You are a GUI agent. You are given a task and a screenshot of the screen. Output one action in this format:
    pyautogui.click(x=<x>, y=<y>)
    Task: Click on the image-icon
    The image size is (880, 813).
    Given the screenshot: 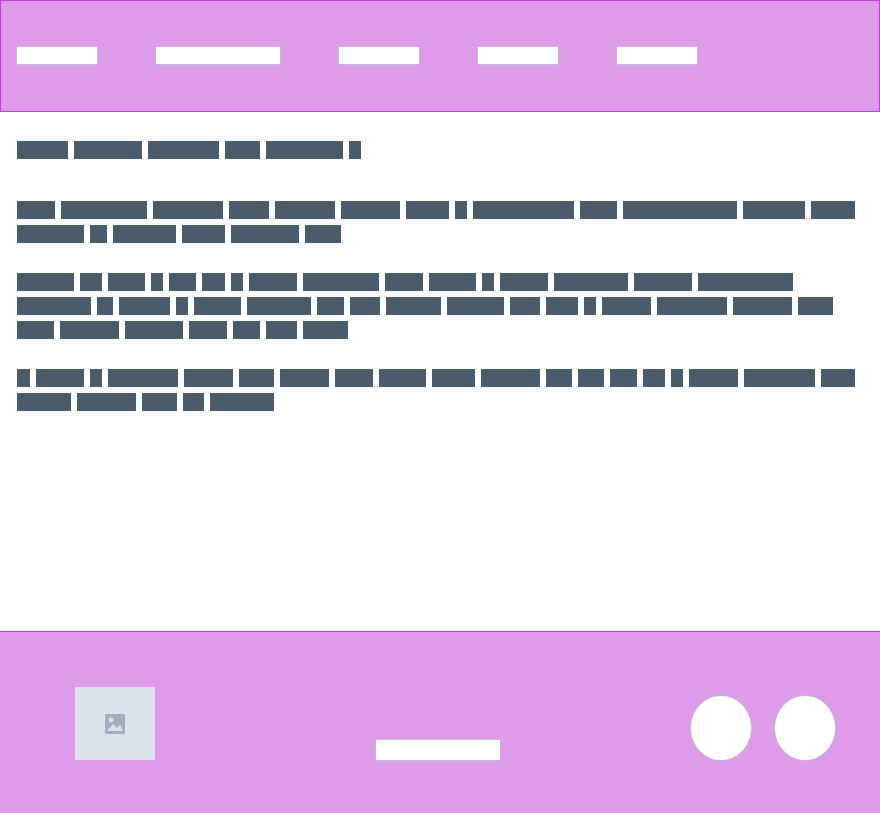 What is the action you would take?
    pyautogui.click(x=115, y=723)
    